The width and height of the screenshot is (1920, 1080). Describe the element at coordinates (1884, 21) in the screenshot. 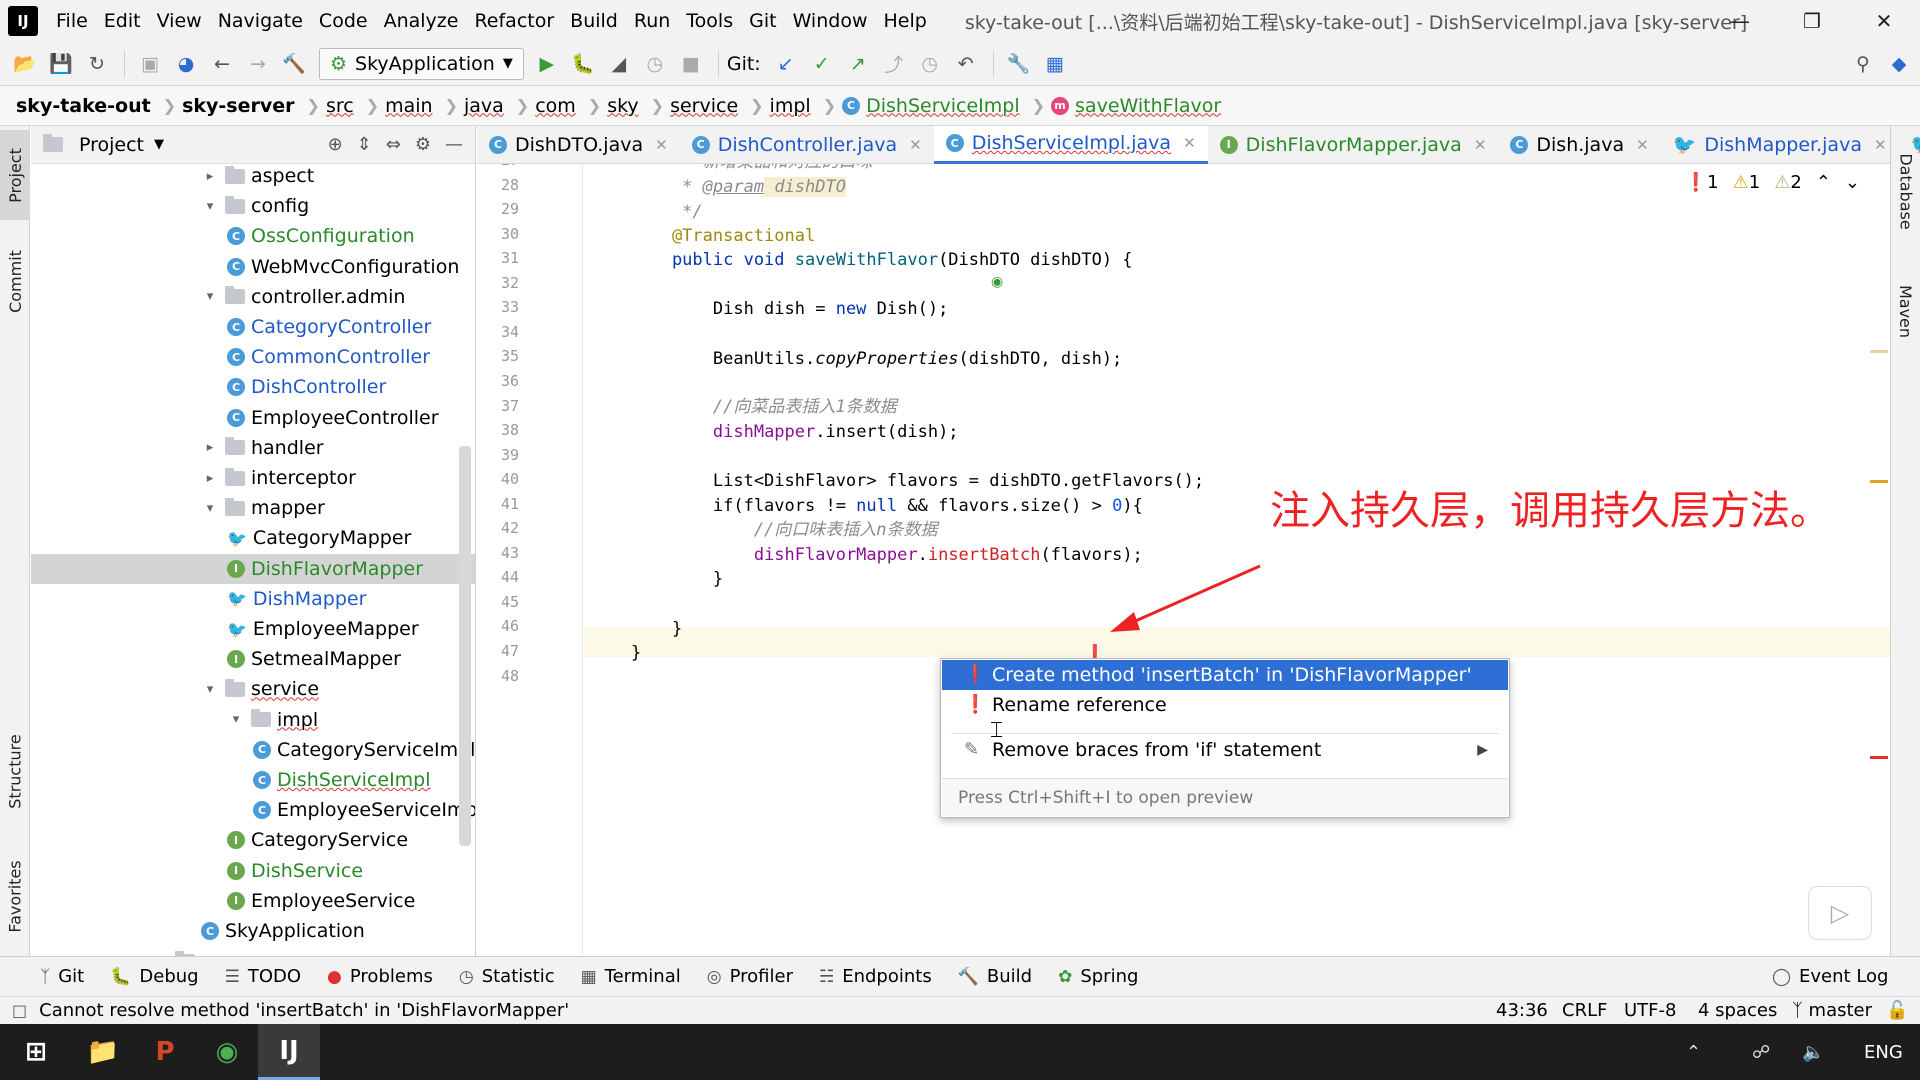

I see `close-icon: ✕` at that location.